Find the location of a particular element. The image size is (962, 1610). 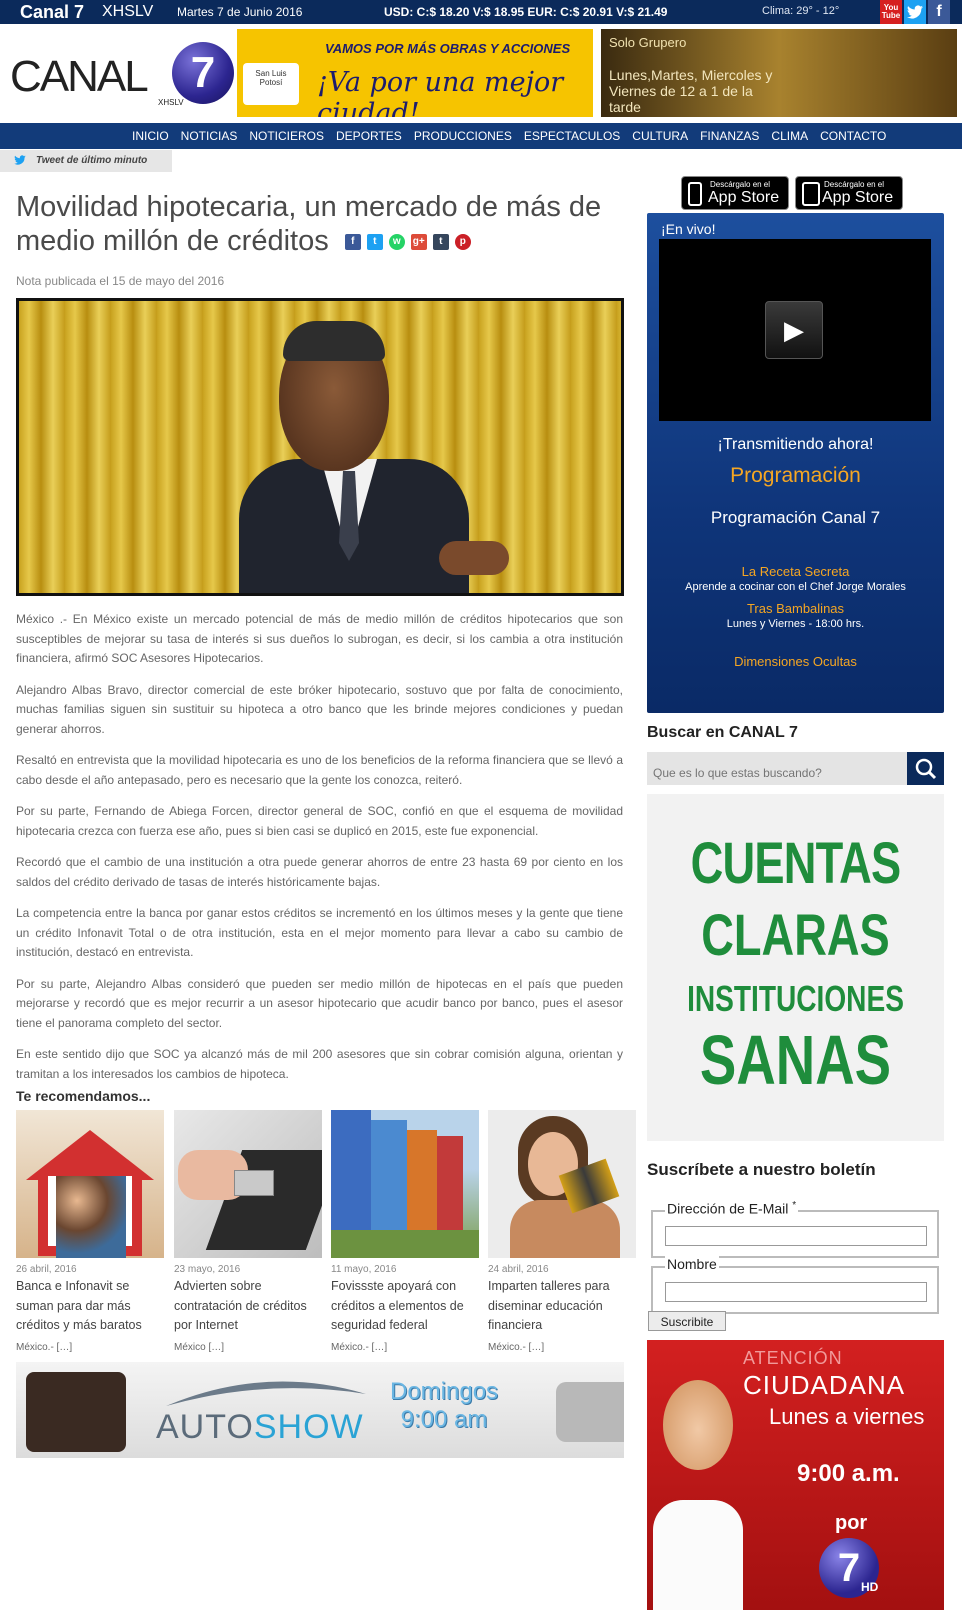

twitter-share-icon: t is located at coordinates (374, 242).